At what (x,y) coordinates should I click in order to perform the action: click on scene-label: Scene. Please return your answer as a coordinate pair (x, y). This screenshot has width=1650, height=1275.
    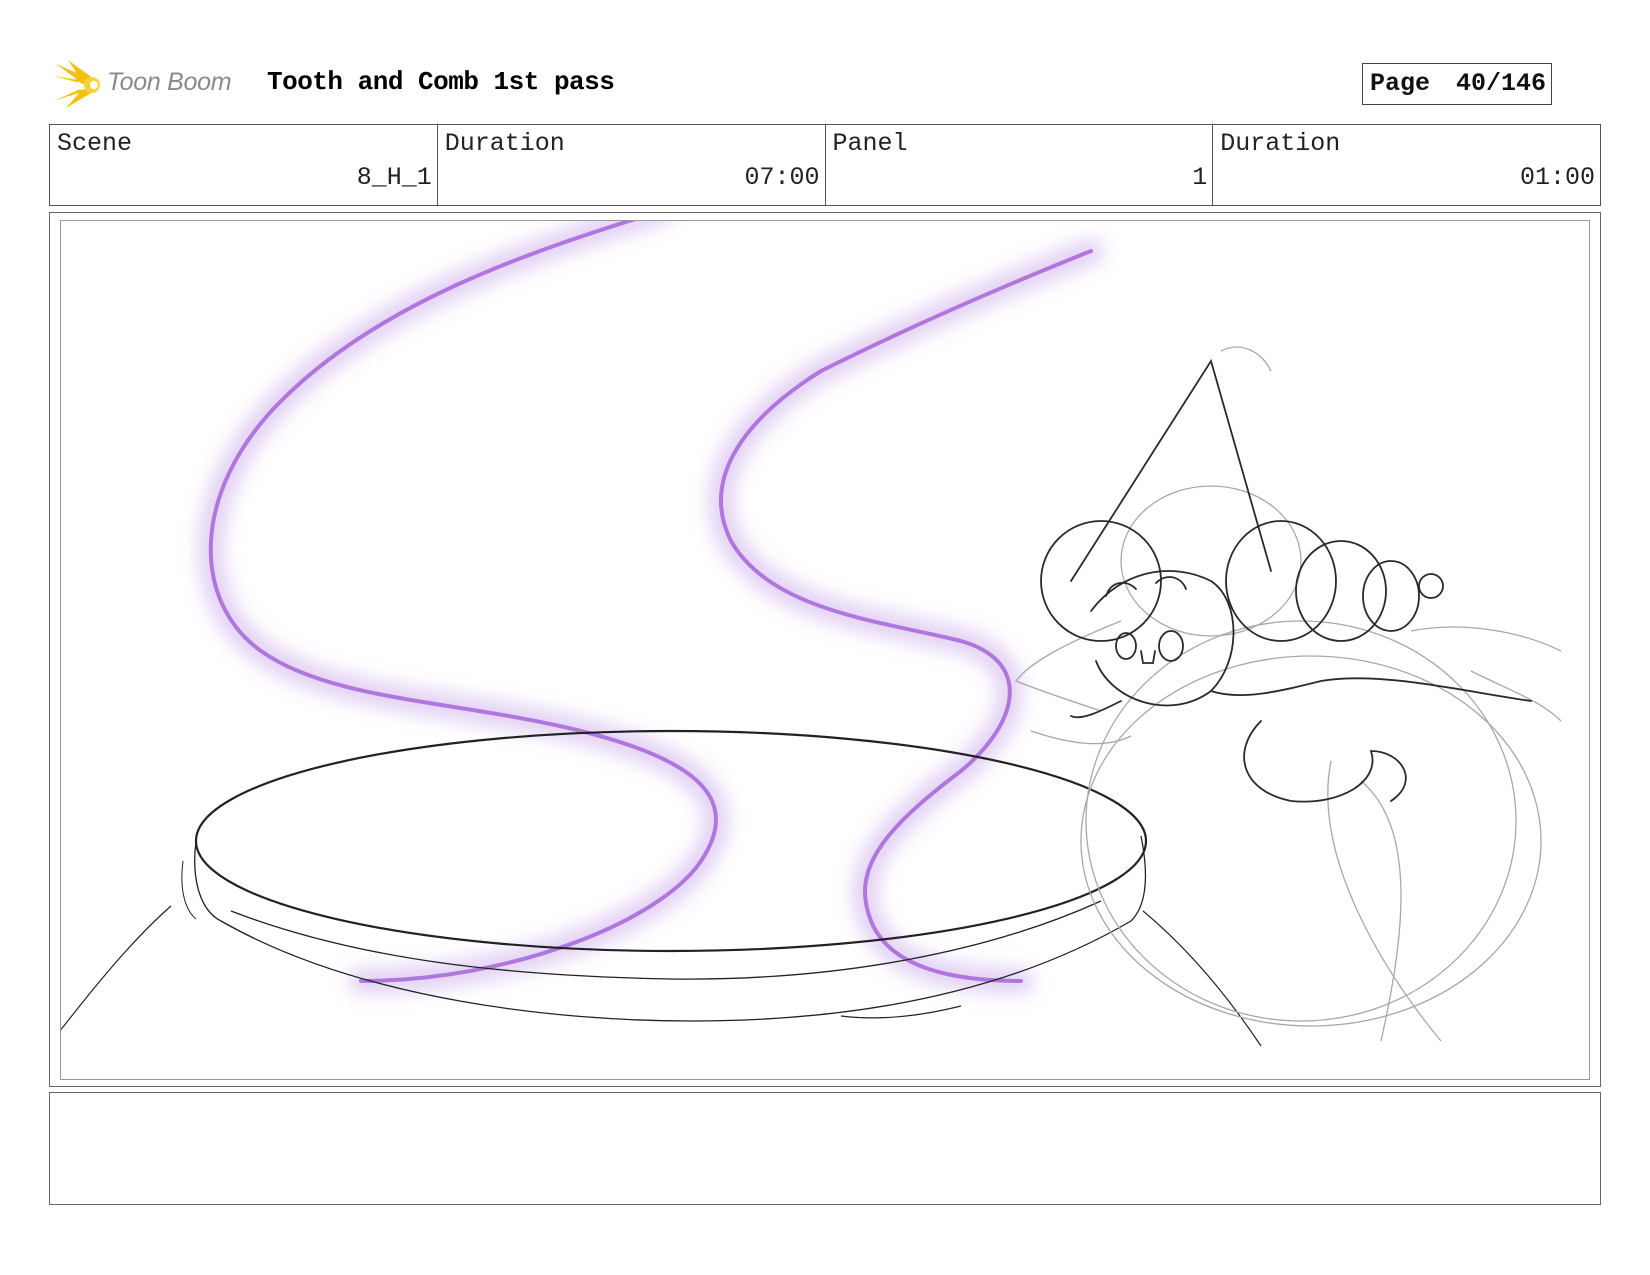
    Looking at the image, I should click on (95, 143).